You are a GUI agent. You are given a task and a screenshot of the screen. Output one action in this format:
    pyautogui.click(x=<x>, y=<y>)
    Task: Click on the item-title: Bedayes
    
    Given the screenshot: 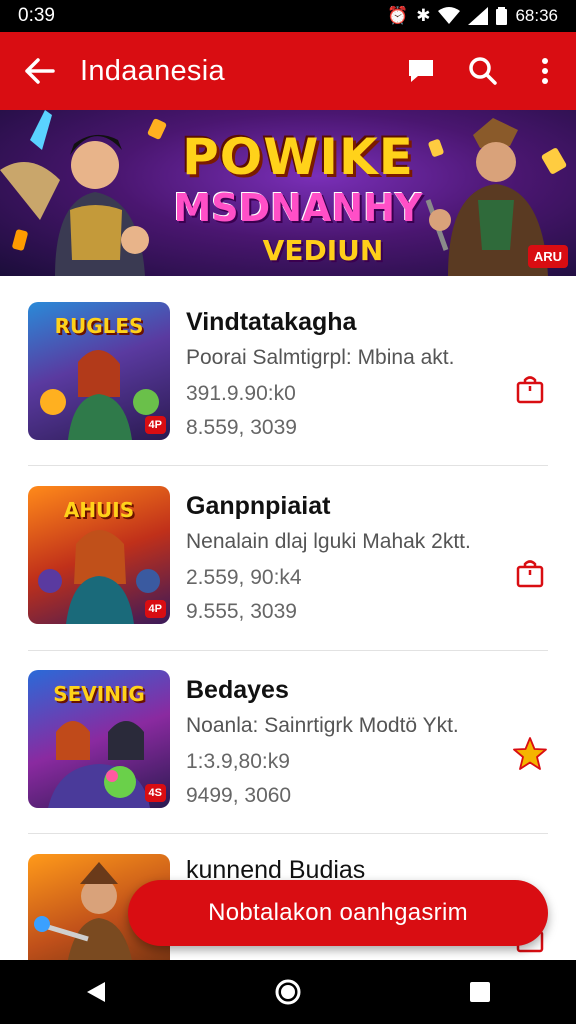 What is the action you would take?
    pyautogui.click(x=237, y=690)
    